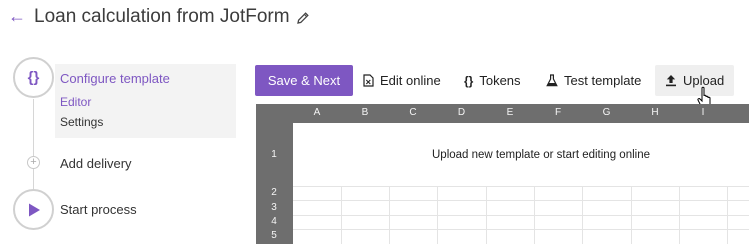 Image resolution: width=749 pixels, height=244 pixels. I want to click on upload-button: Upload, so click(695, 80).